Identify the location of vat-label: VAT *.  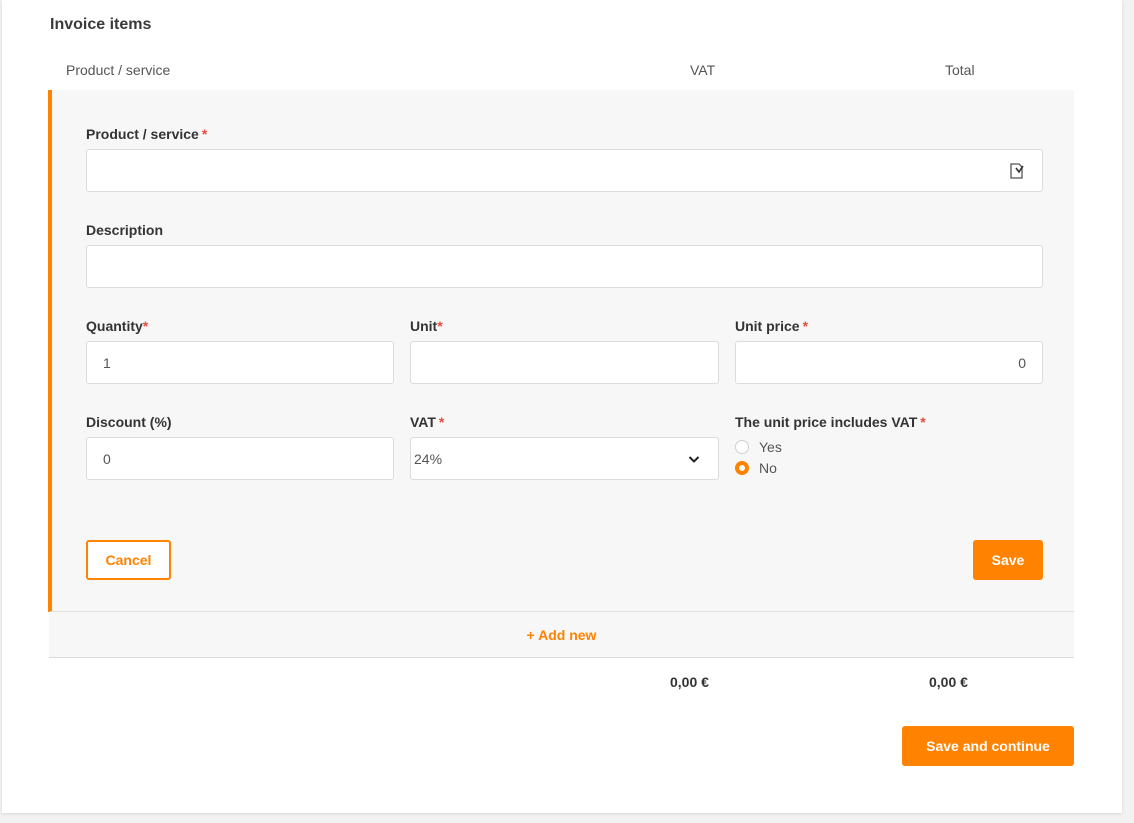
(427, 422).